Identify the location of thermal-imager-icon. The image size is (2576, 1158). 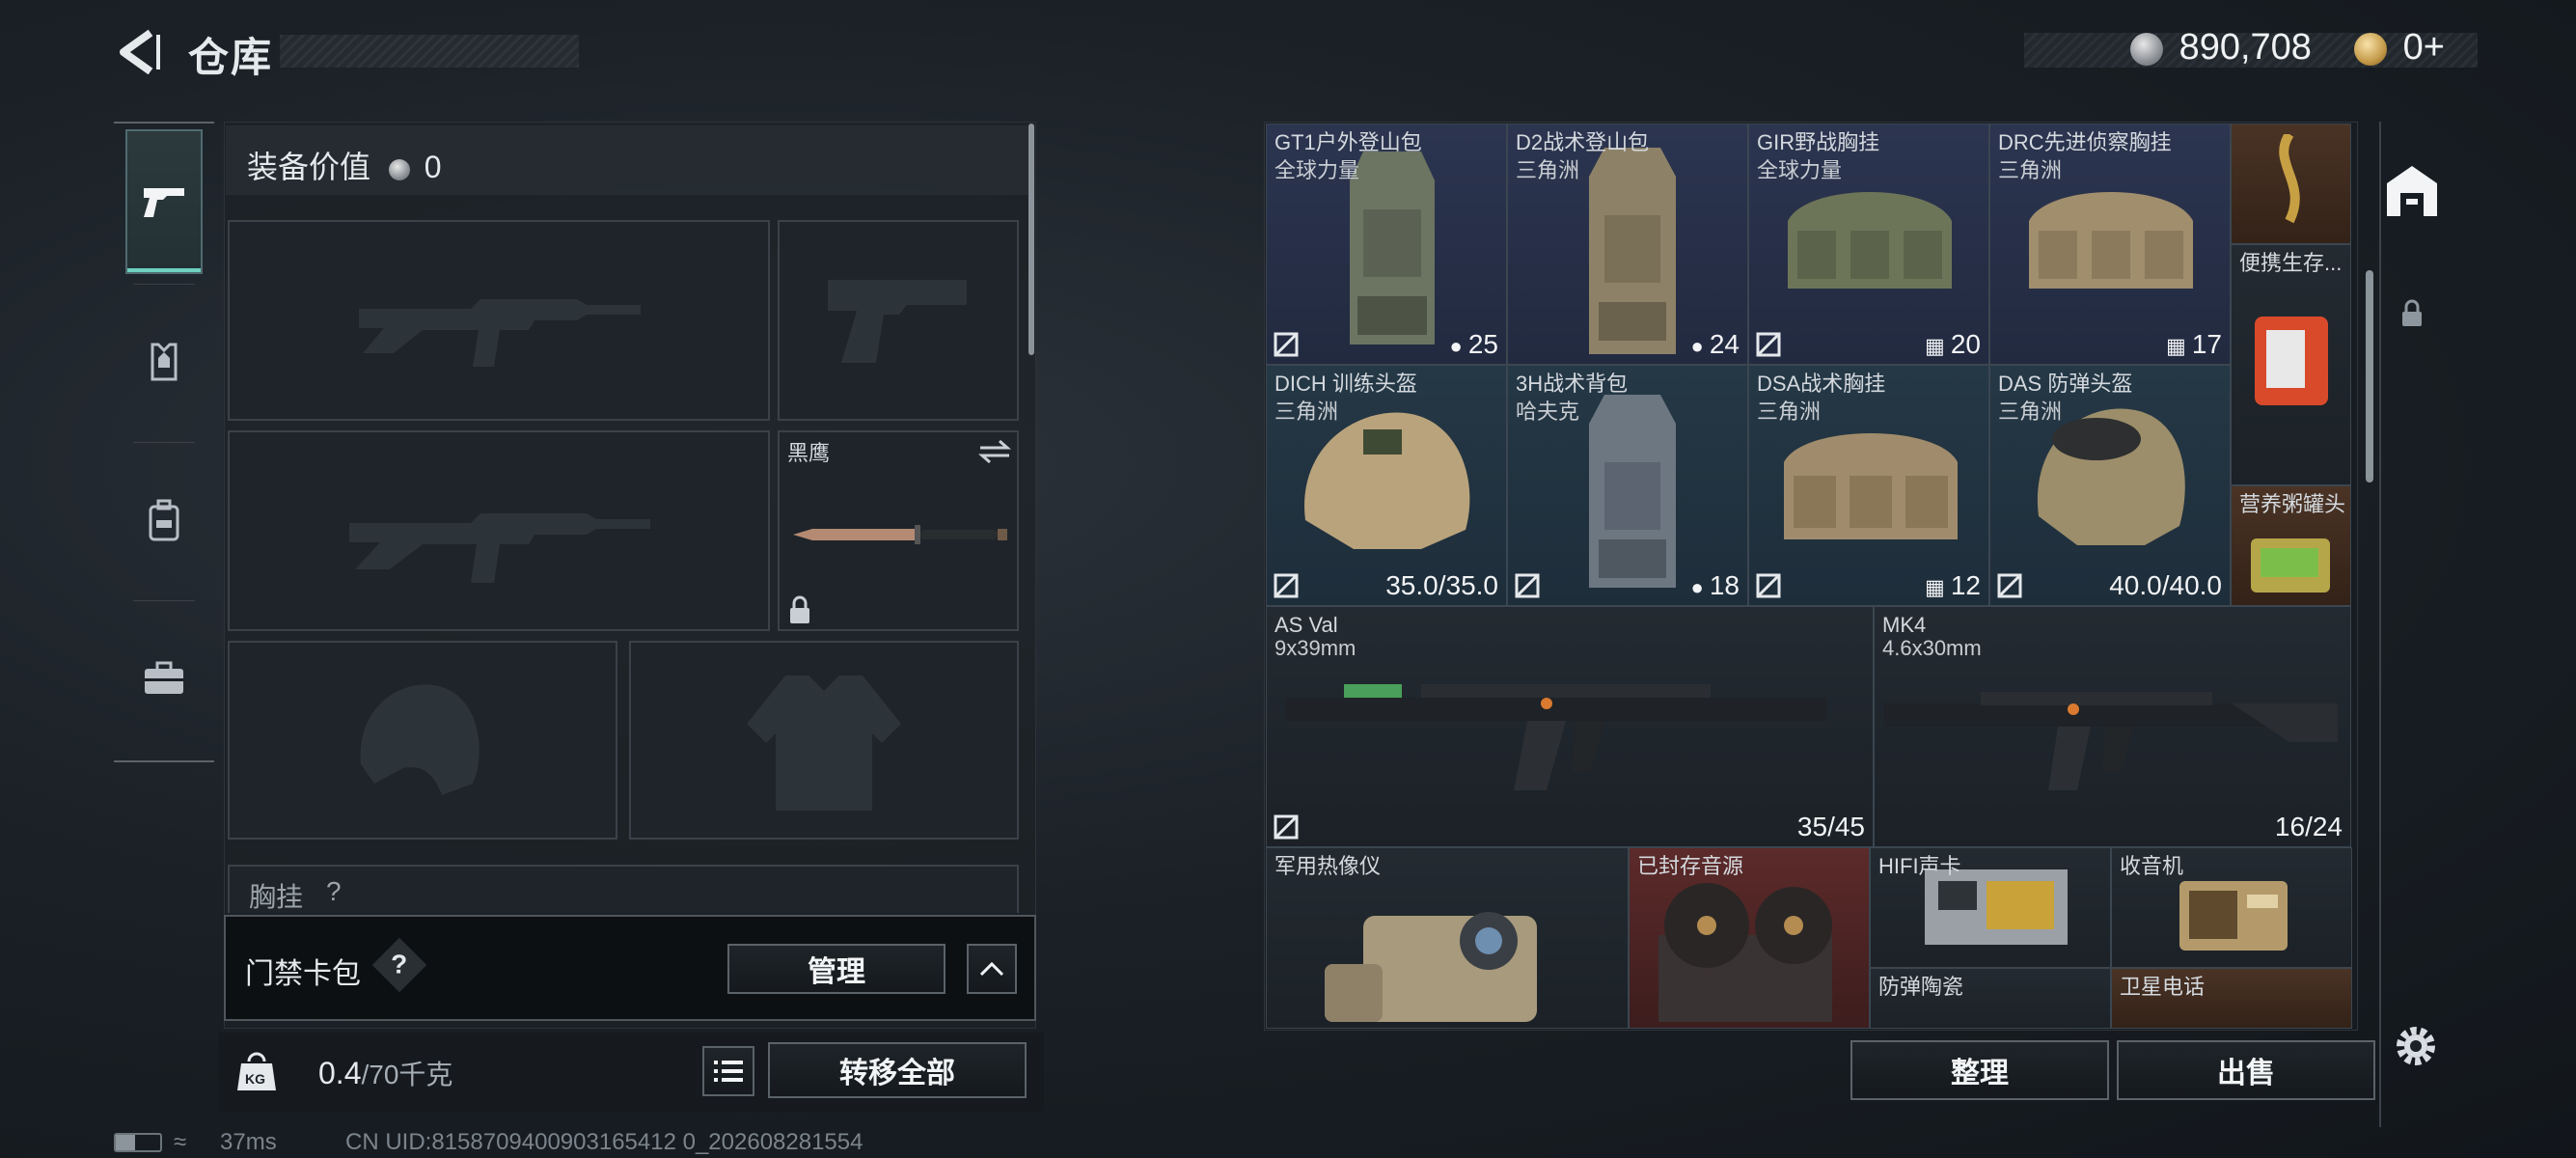
(1431, 967).